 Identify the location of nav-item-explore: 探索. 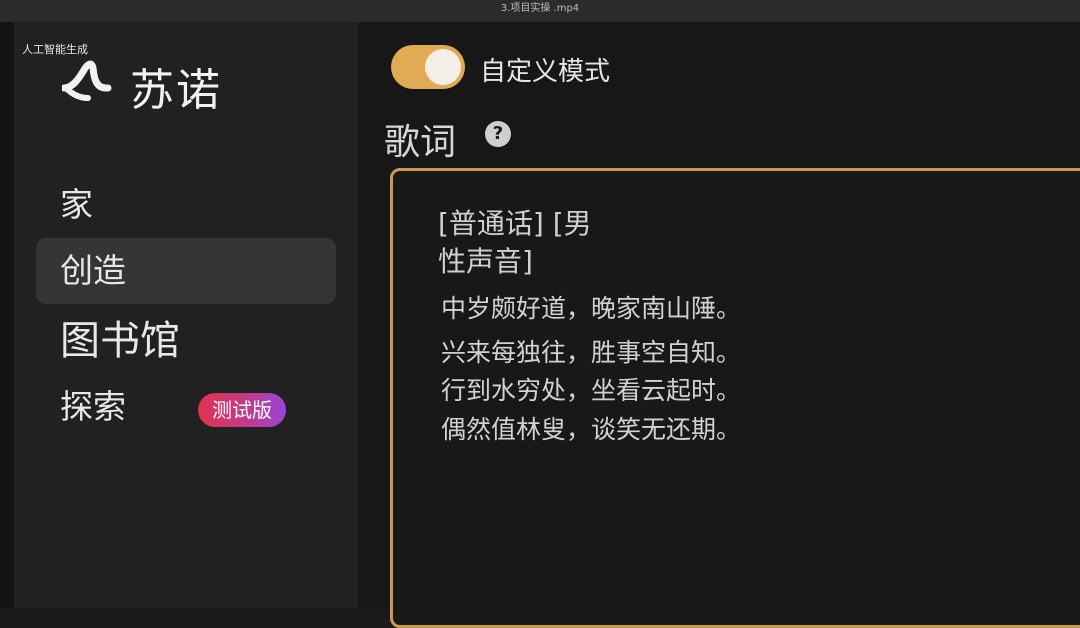
(186, 407).